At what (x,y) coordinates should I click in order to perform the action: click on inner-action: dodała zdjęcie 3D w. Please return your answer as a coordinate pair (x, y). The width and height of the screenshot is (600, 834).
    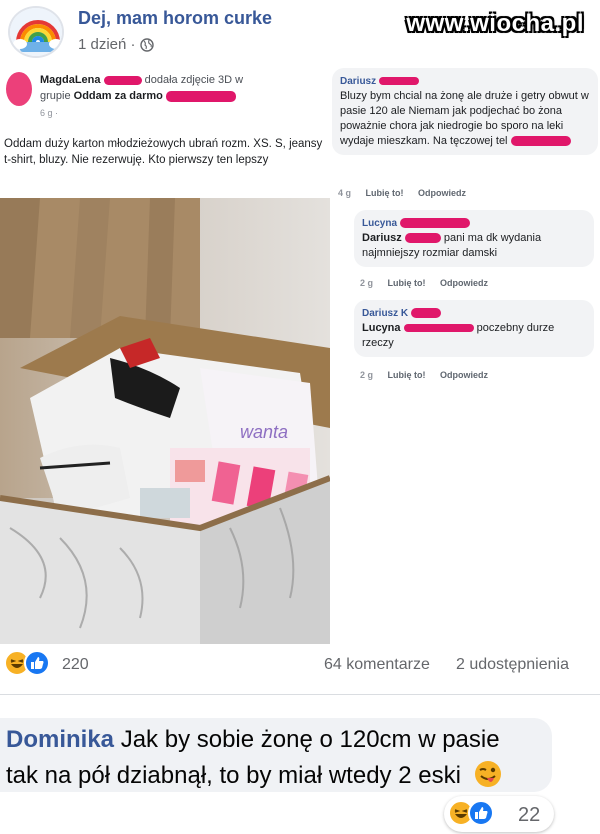
    Looking at the image, I should click on (194, 80).